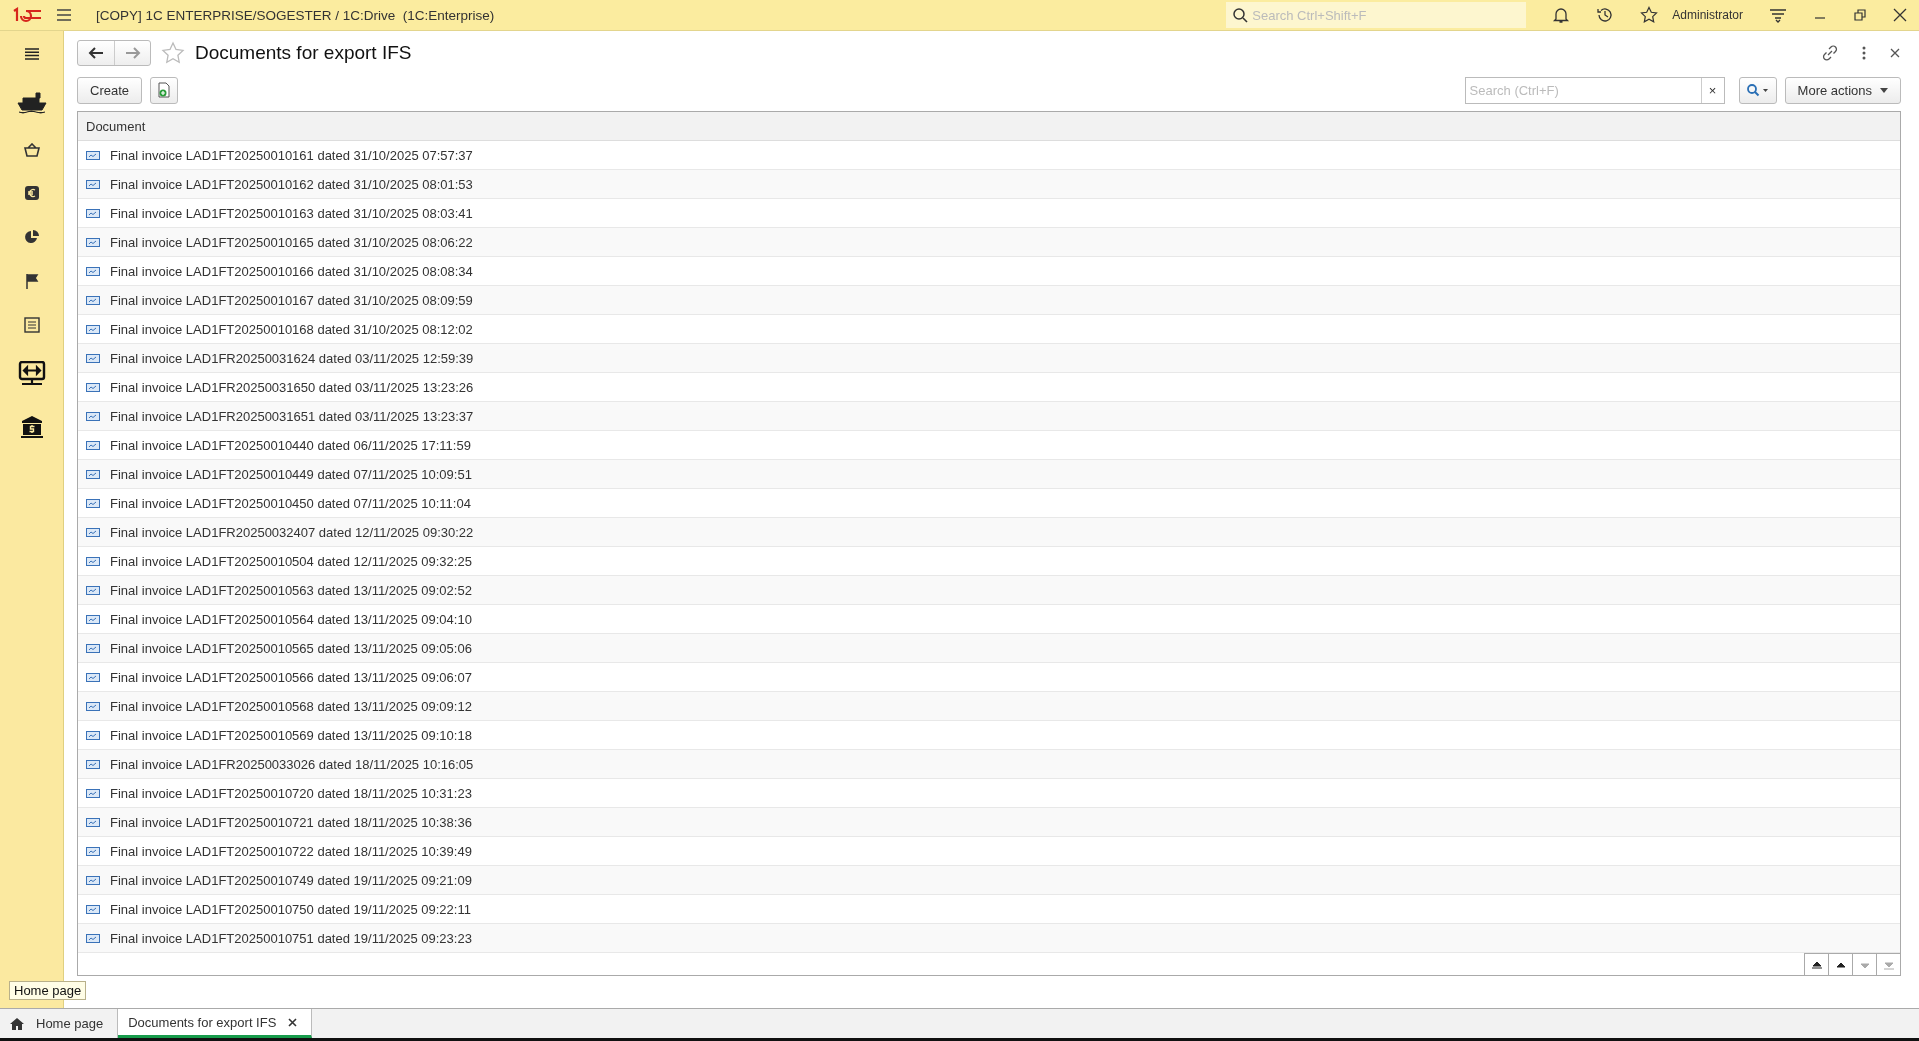 This screenshot has height=1041, width=1919. What do you see at coordinates (1707, 15) in the screenshot?
I see `user-name: Administrator` at bounding box center [1707, 15].